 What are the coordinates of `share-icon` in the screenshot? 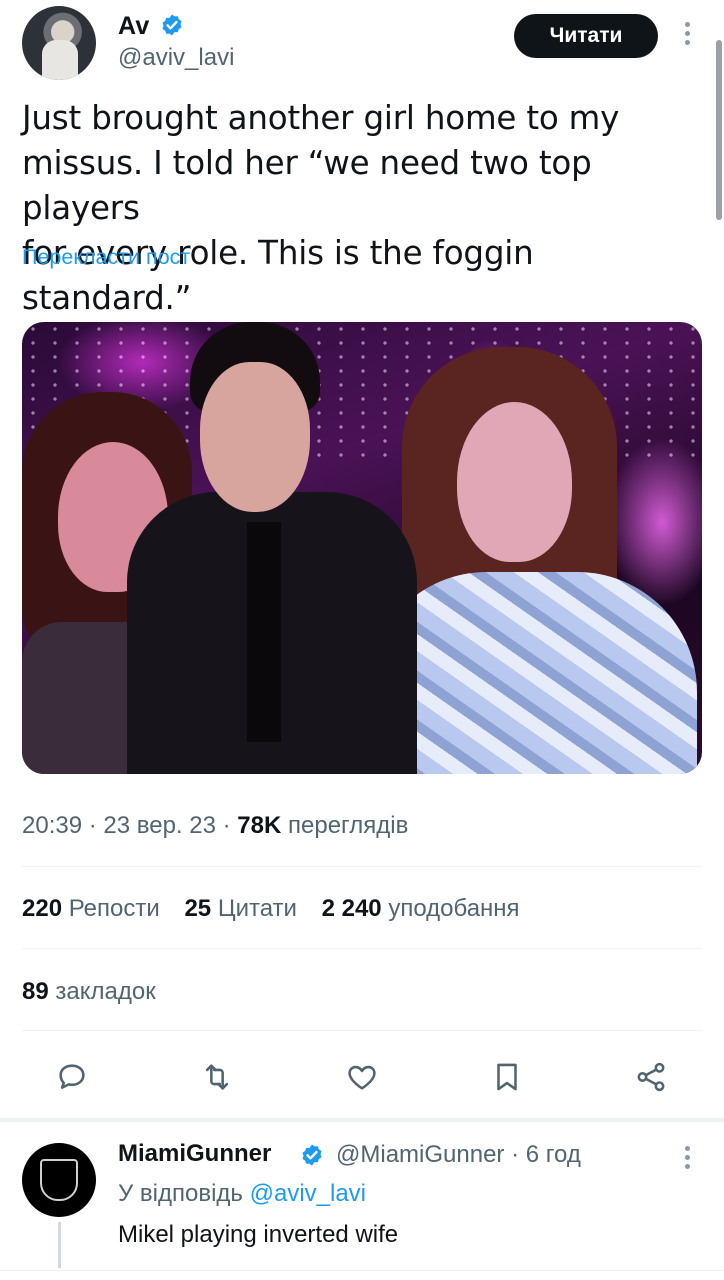 It's located at (651, 1077).